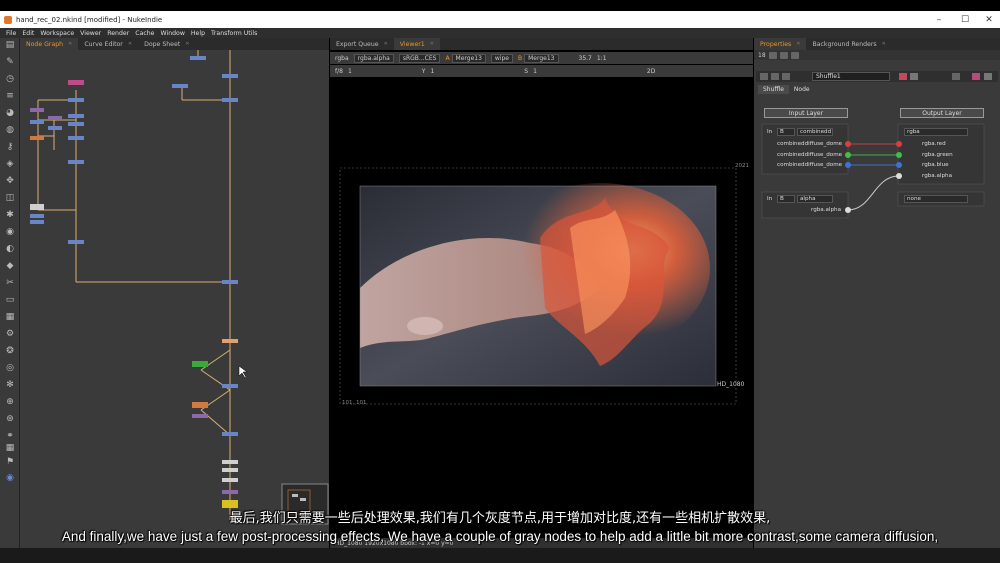 The width and height of the screenshot is (1000, 563). Describe the element at coordinates (501, 58) in the screenshot. I see `wipe-dropdown: wipe` at that location.